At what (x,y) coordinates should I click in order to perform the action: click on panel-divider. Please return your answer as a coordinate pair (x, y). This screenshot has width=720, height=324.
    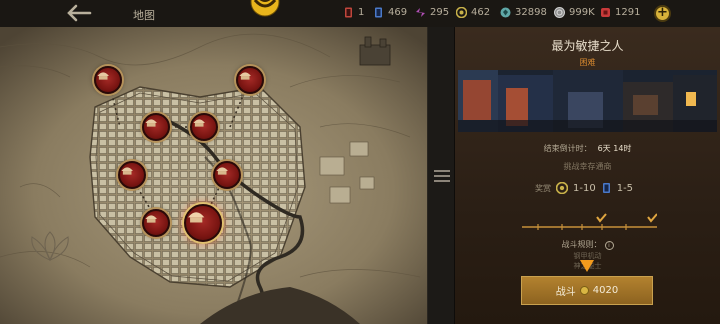
    Looking at the image, I should click on (441, 175).